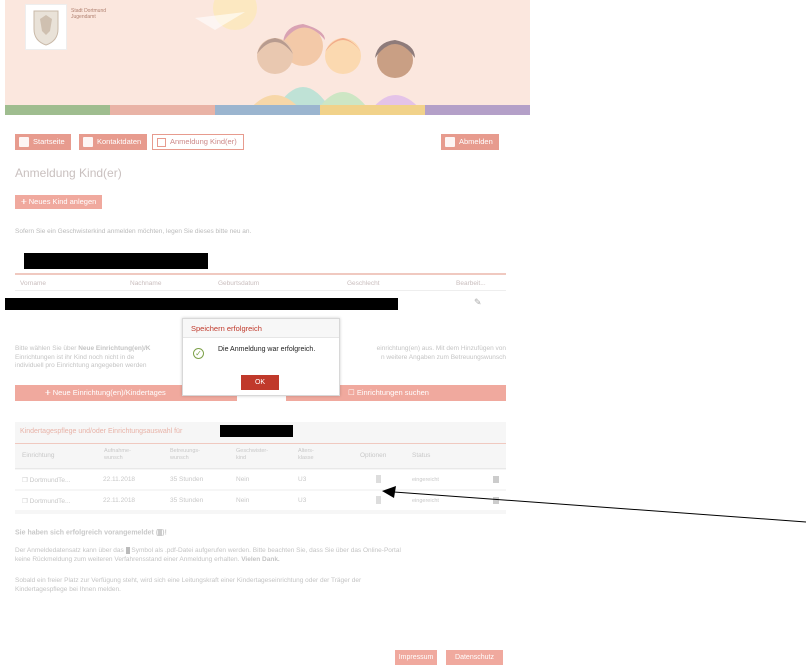 The width and height of the screenshot is (808, 666). I want to click on col-aufnahme: Aufnahme- wunsch, so click(117, 454).